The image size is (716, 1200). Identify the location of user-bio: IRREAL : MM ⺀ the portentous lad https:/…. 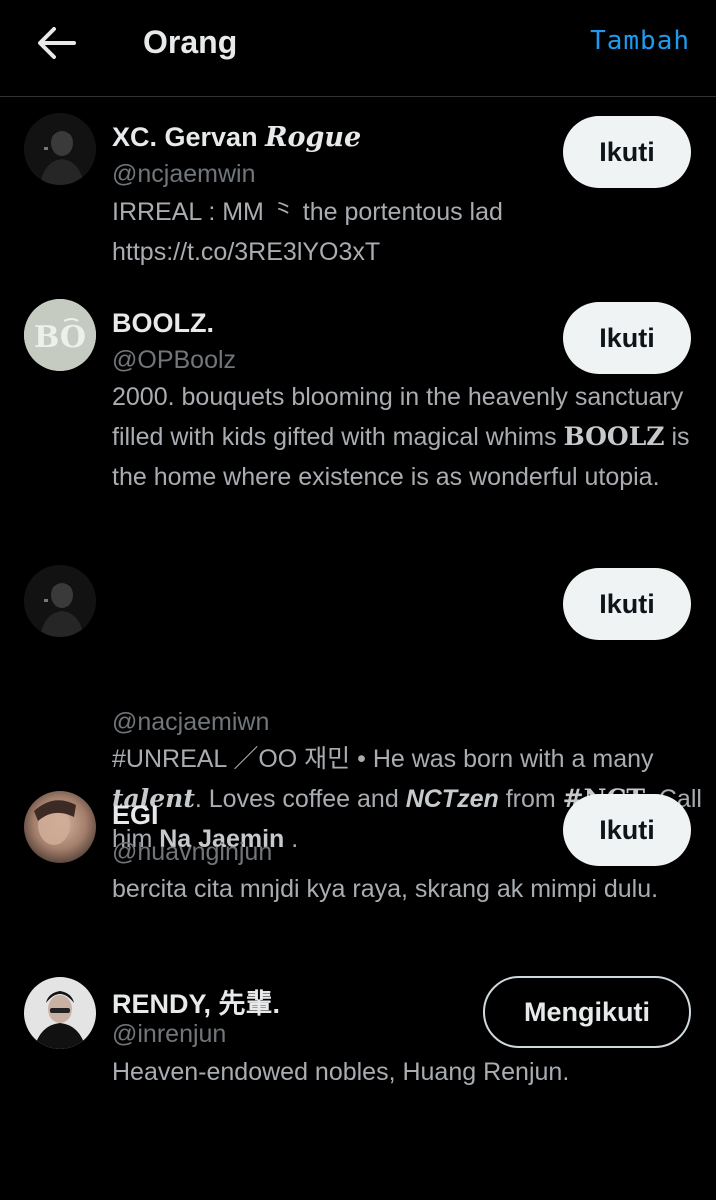
(407, 232).